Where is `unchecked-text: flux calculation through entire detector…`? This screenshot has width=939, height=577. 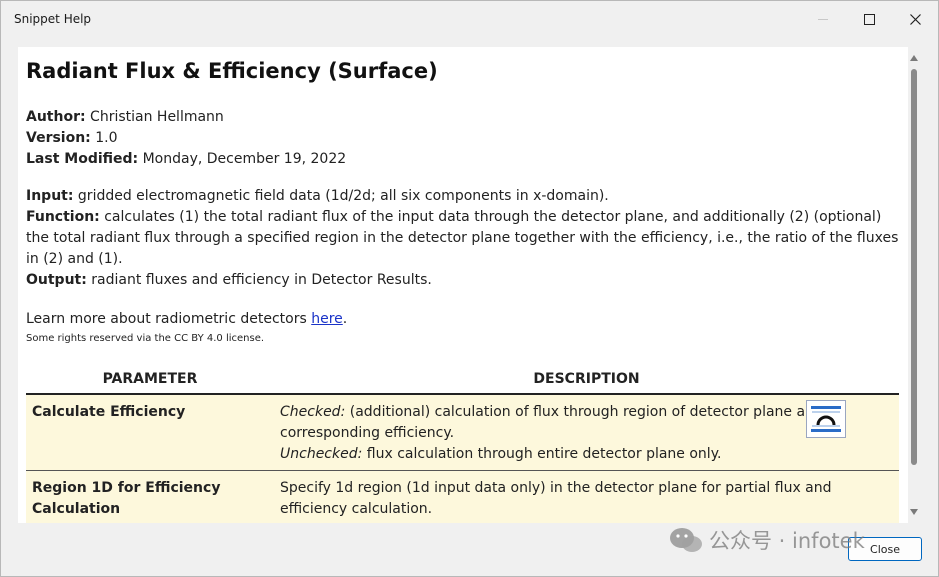 unchecked-text: flux calculation through entire detector… is located at coordinates (544, 454).